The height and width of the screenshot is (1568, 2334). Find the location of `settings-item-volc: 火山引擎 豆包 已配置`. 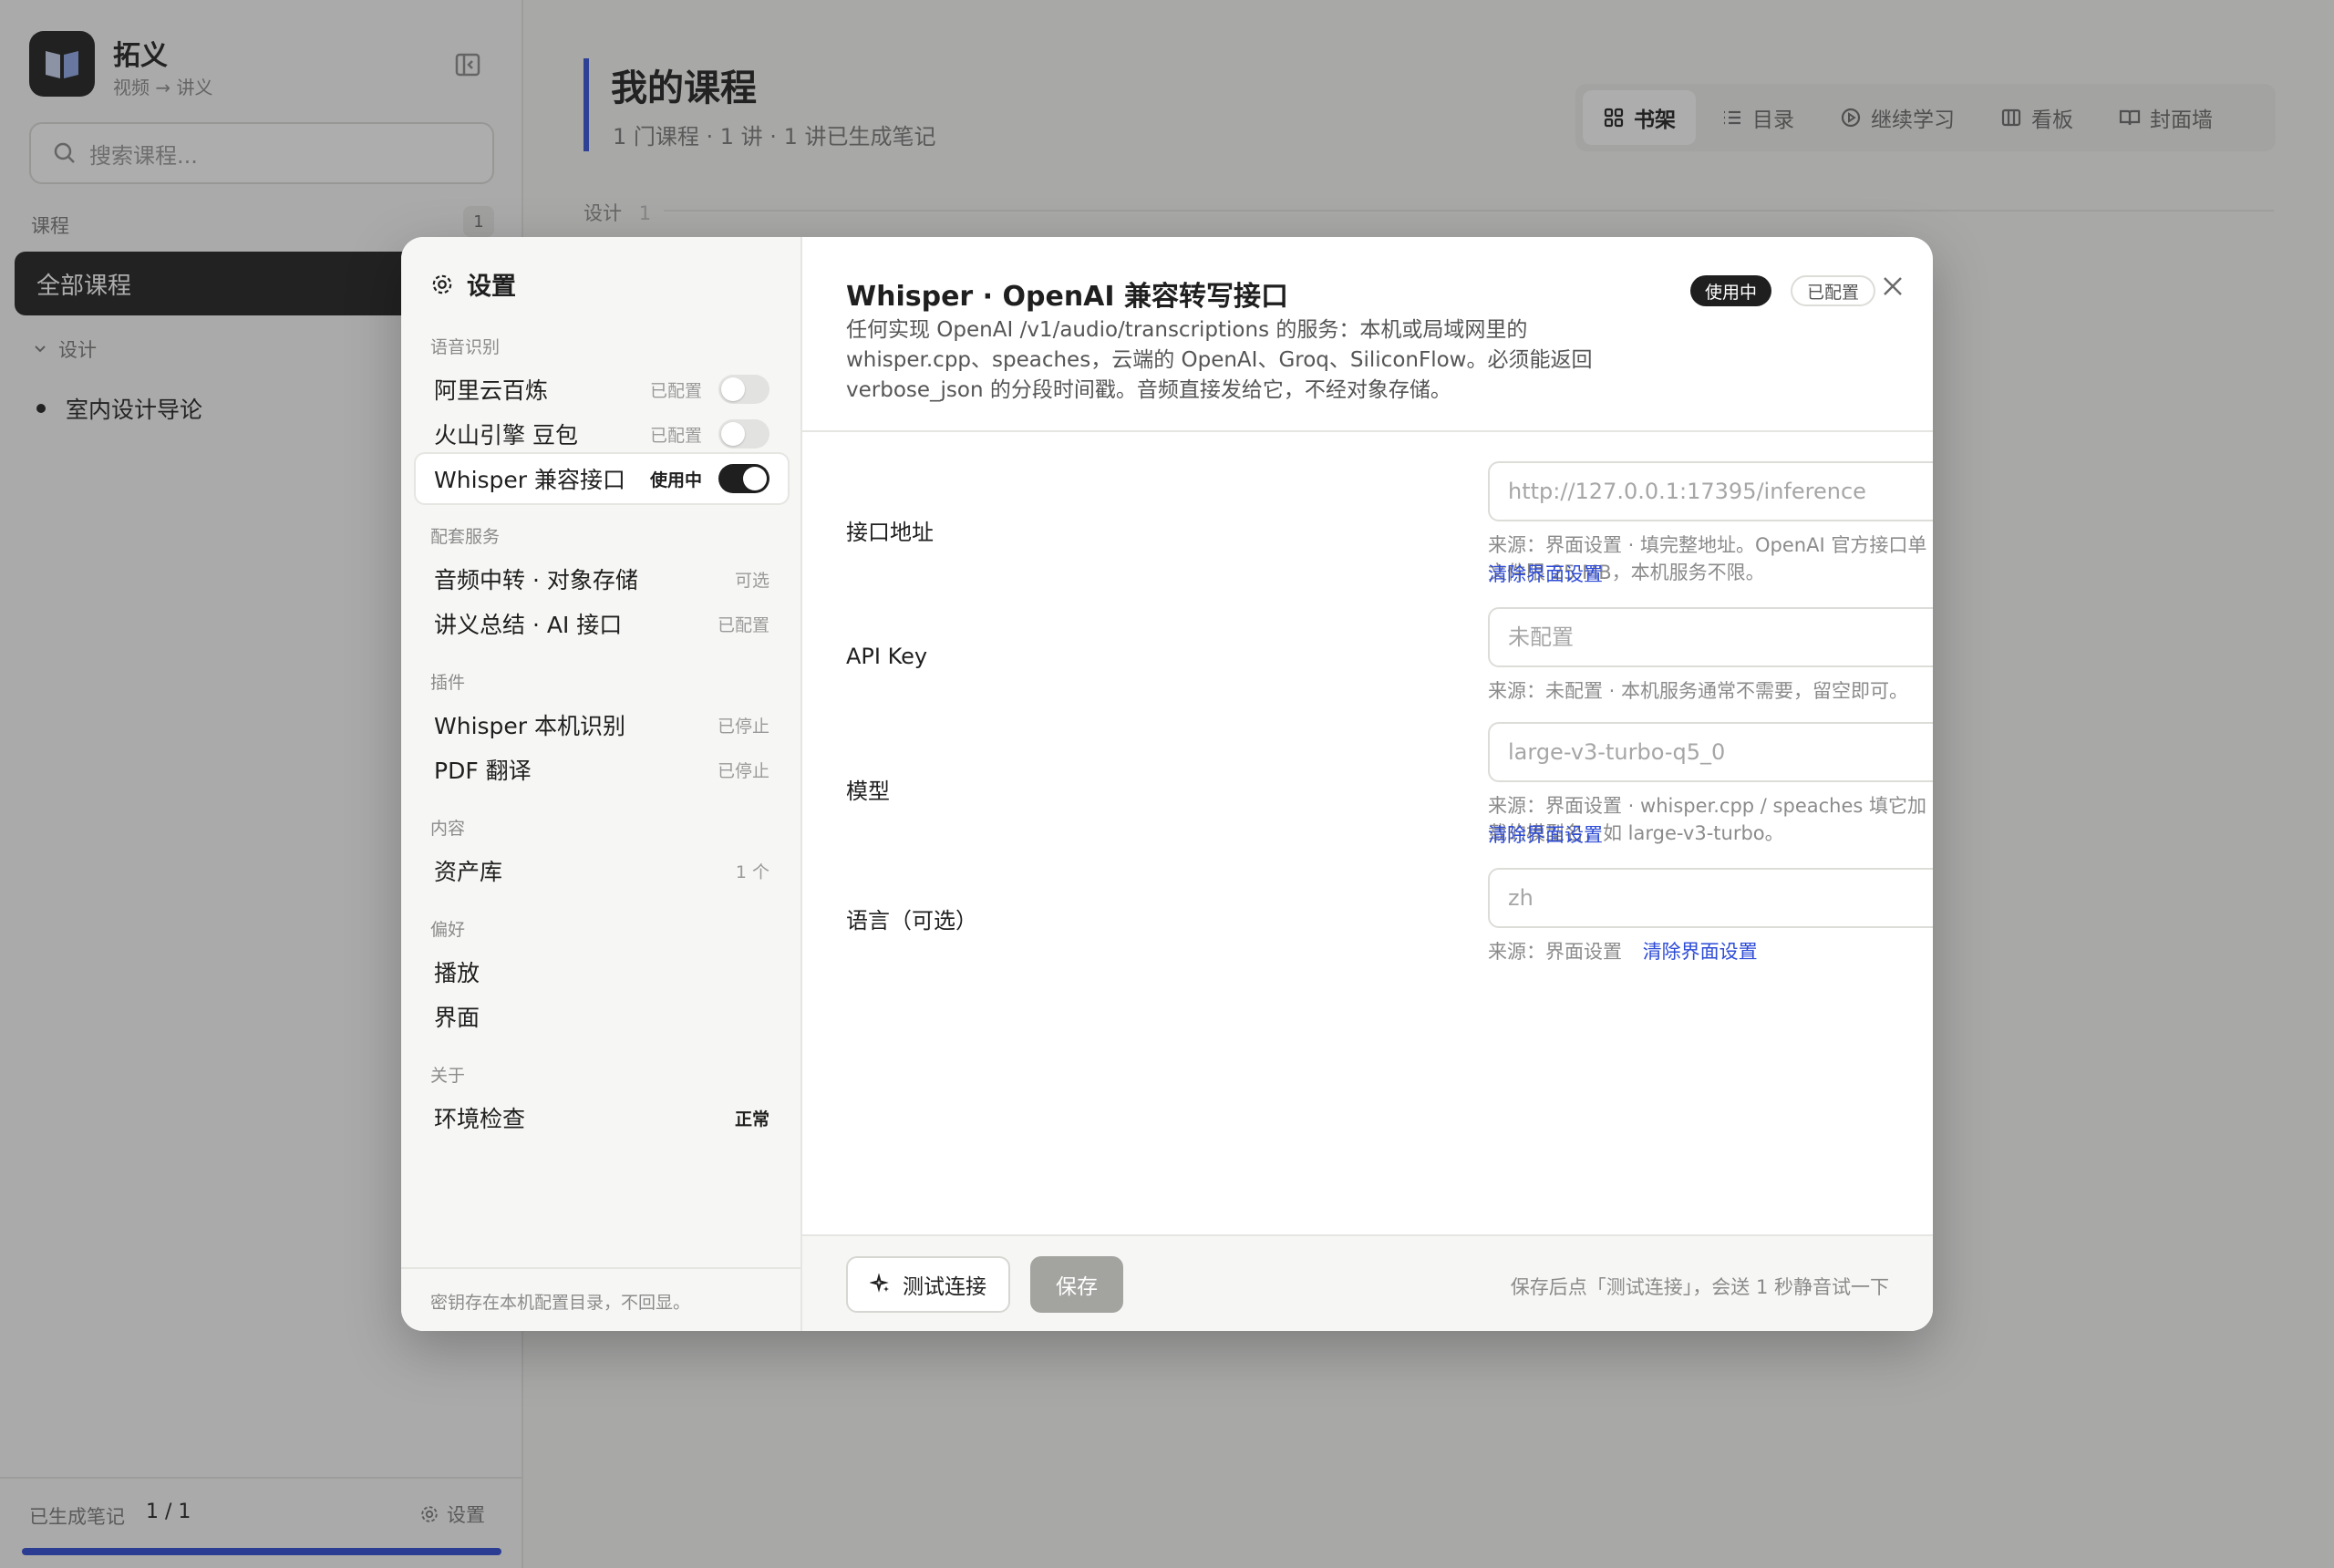

settings-item-volc: 火山引擎 豆包 已配置 is located at coordinates (602, 434).